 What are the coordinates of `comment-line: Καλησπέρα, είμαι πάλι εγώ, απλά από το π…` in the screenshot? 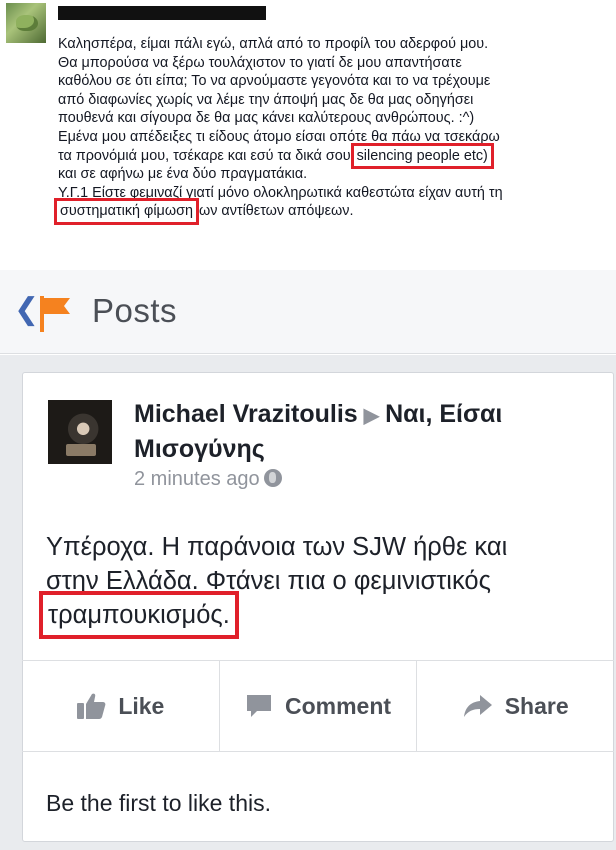 It's located at (273, 44).